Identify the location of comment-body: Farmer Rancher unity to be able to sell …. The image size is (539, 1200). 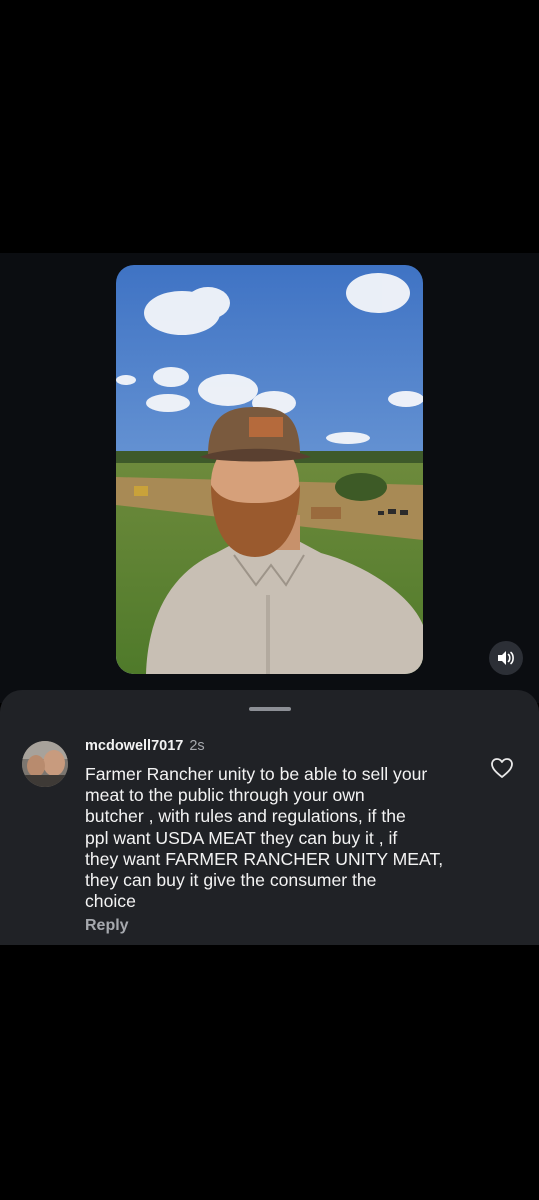
(264, 838).